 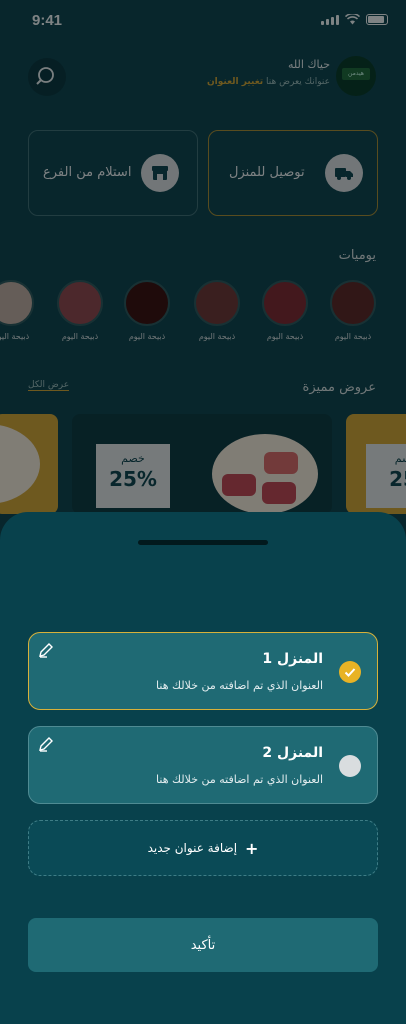 What do you see at coordinates (350, 766) in the screenshot?
I see `radio-unselected-icon` at bounding box center [350, 766].